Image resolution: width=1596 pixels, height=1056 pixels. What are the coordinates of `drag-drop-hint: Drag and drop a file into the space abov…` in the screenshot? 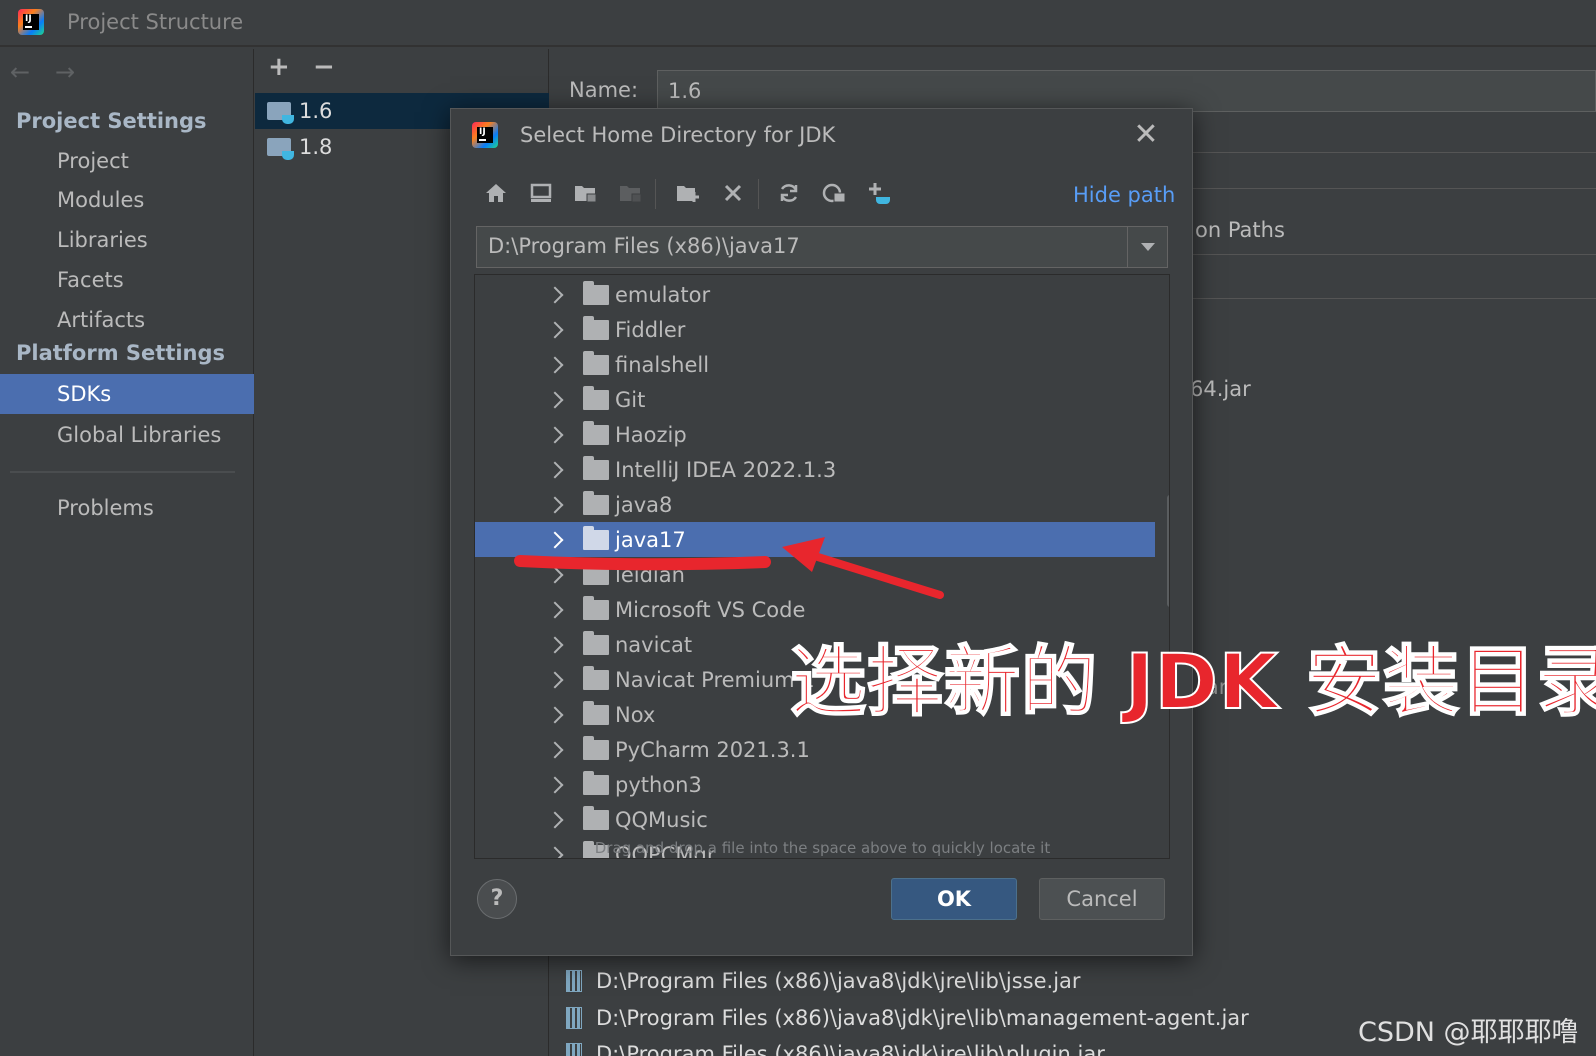 It's located at (822, 848).